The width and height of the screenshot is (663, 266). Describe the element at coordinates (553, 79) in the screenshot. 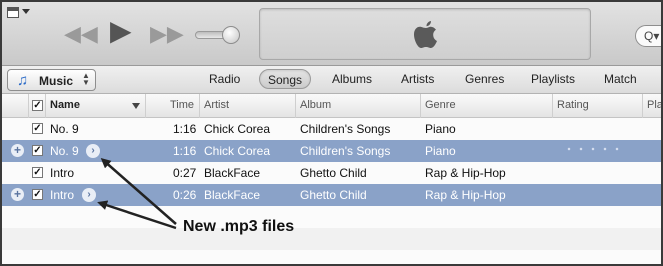

I see `tab-playlists: Playlists` at that location.